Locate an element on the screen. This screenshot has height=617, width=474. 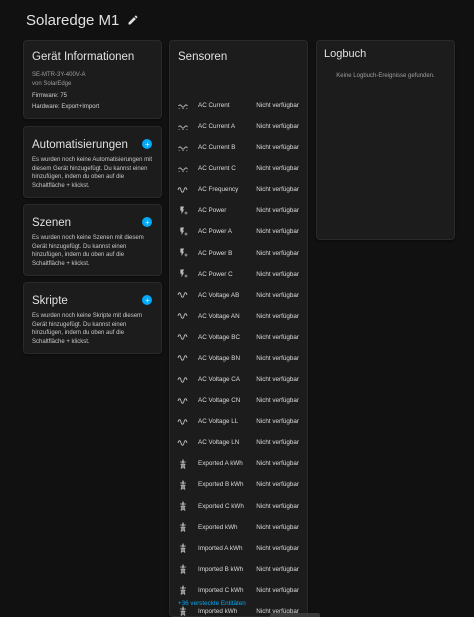
sensor-row: AC Power B Nicht verfügbar is located at coordinates (238, 253).